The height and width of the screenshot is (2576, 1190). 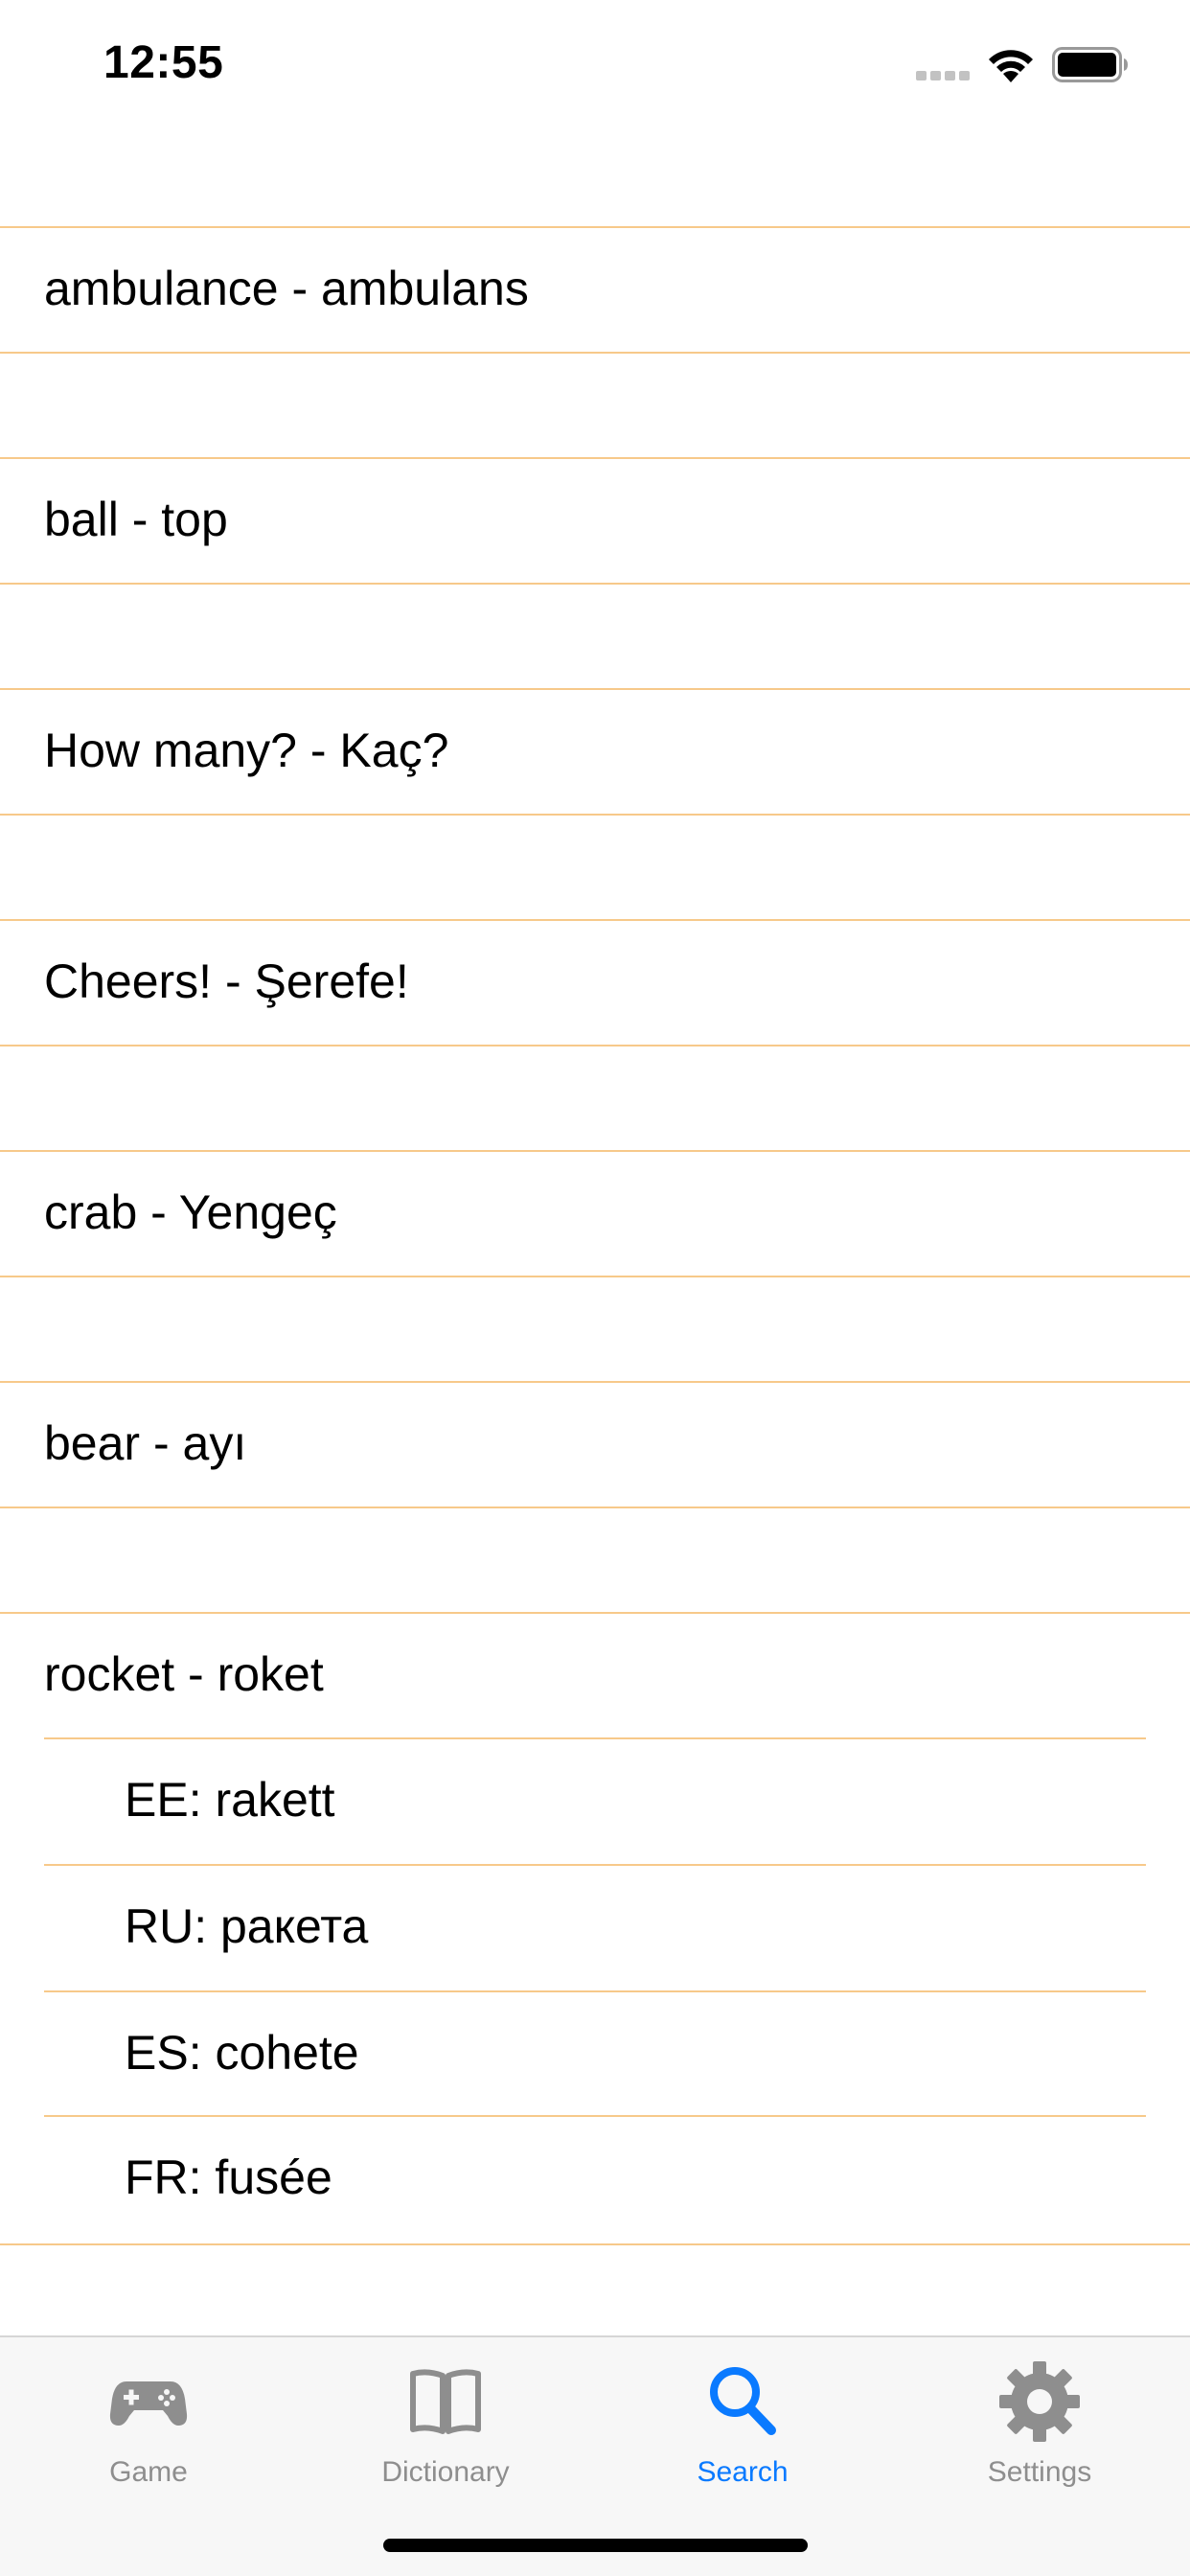 I want to click on word-row: ambulance - ambulans, so click(x=595, y=290).